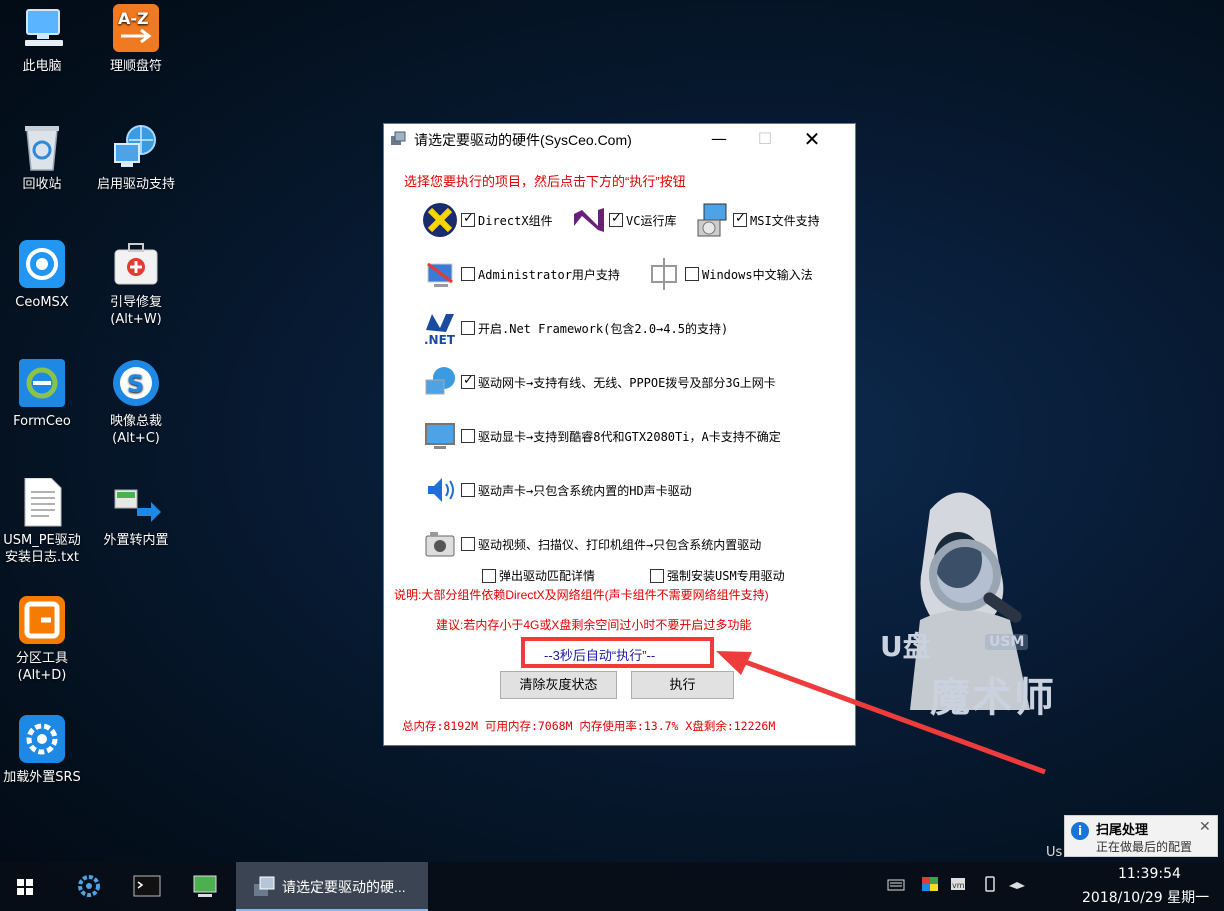 The height and width of the screenshot is (911, 1224). I want to click on info-icon: i, so click(1080, 831).